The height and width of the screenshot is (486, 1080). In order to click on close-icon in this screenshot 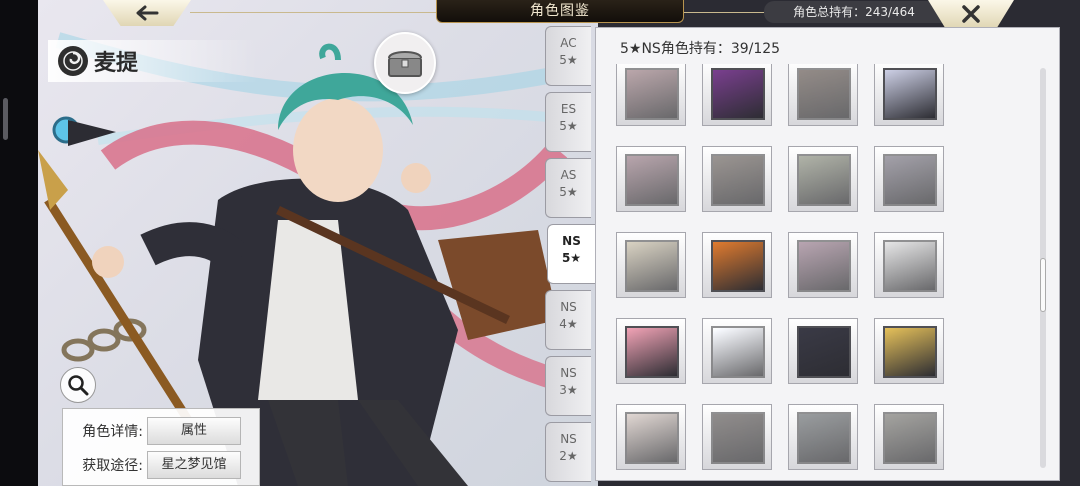, I will do `click(971, 14)`.